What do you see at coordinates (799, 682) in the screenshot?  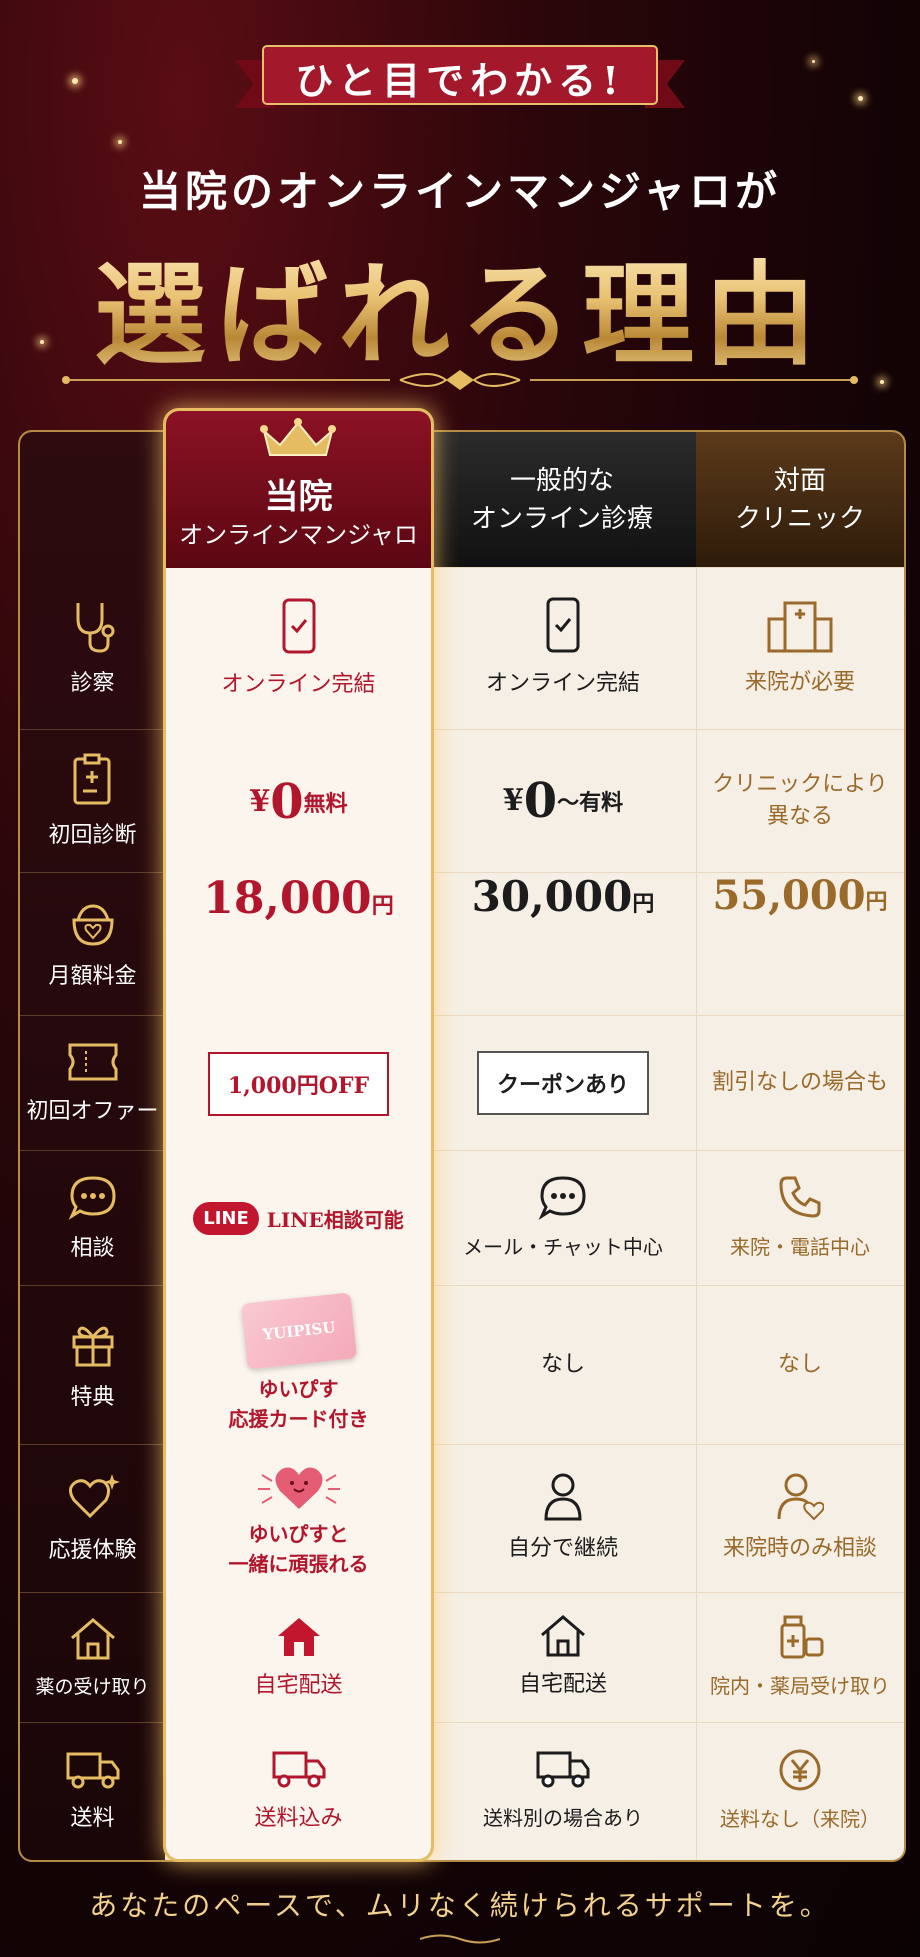 I see `cell-text: 来院が必要` at bounding box center [799, 682].